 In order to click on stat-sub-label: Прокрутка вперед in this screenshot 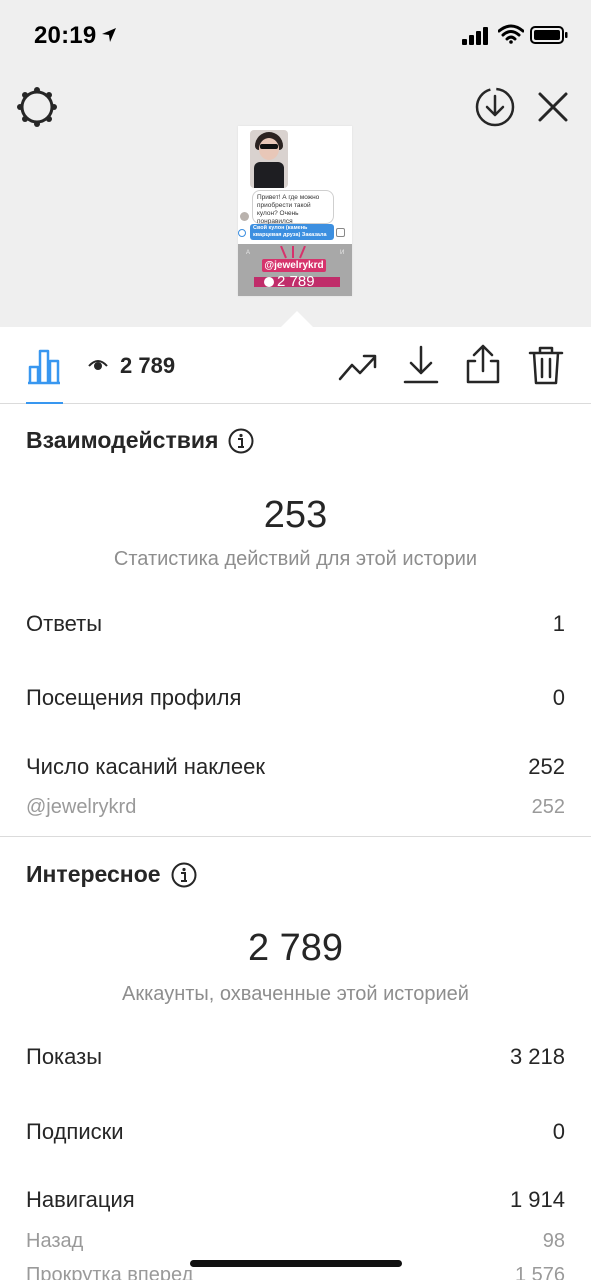, I will do `click(110, 1272)`.